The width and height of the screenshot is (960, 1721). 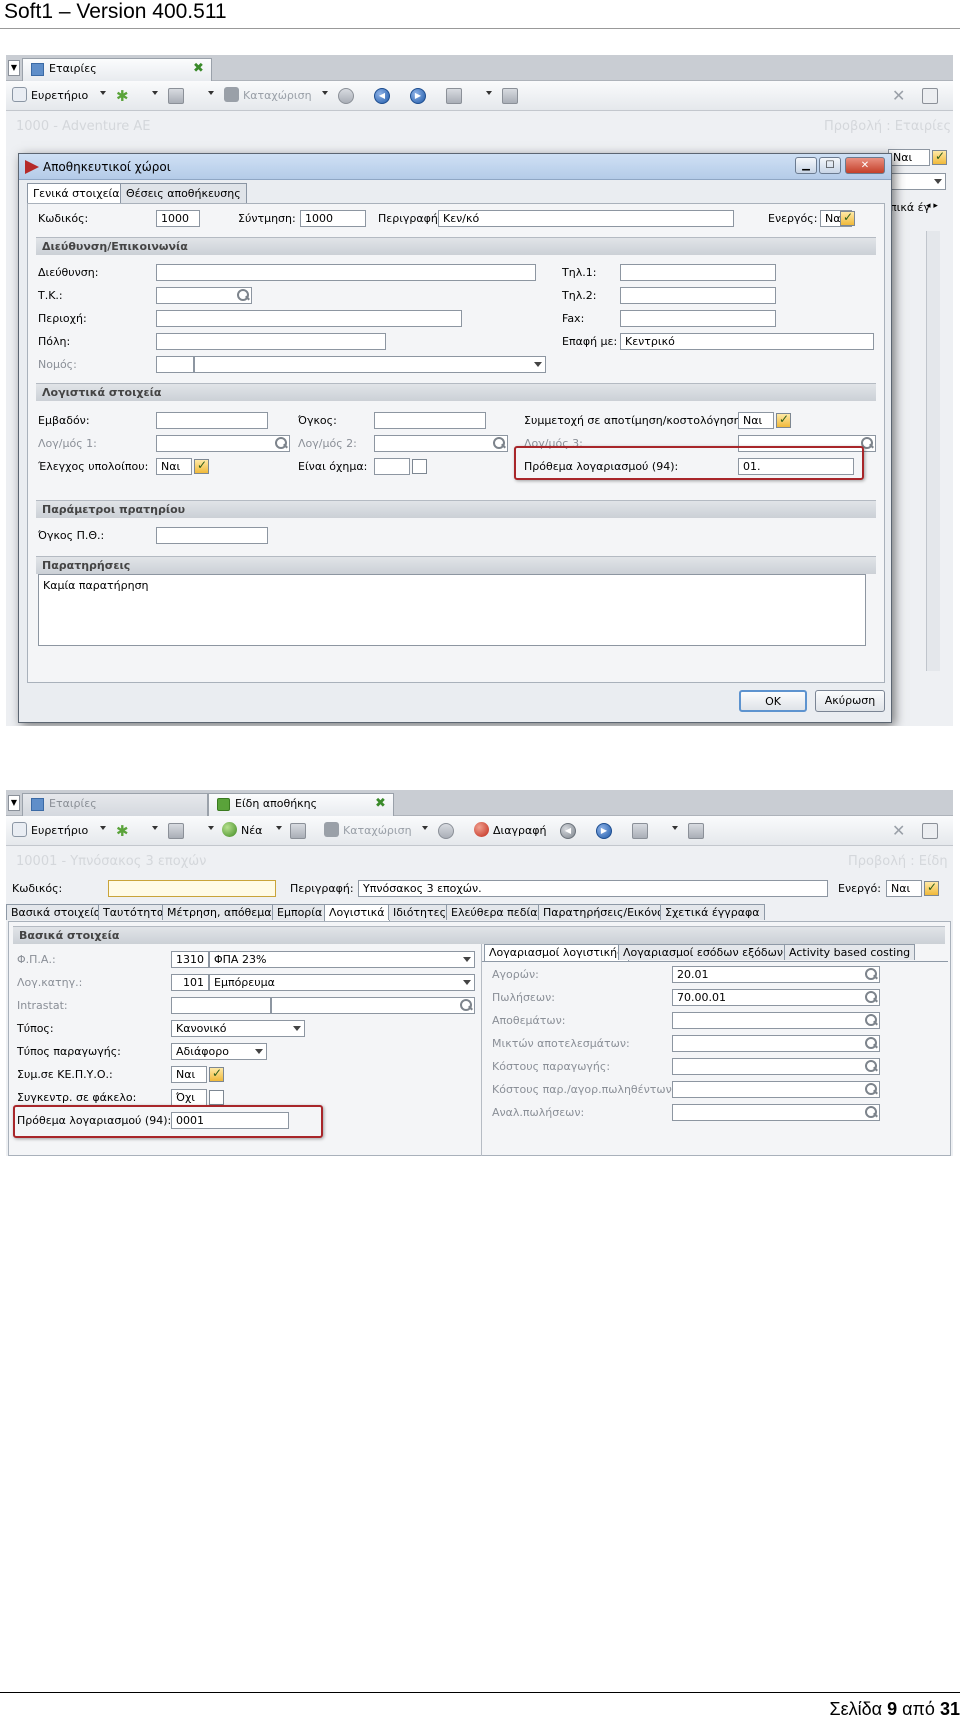 I want to click on tab-accounting-accounts: Λογαριασμοί λογιστικής, so click(x=556, y=952).